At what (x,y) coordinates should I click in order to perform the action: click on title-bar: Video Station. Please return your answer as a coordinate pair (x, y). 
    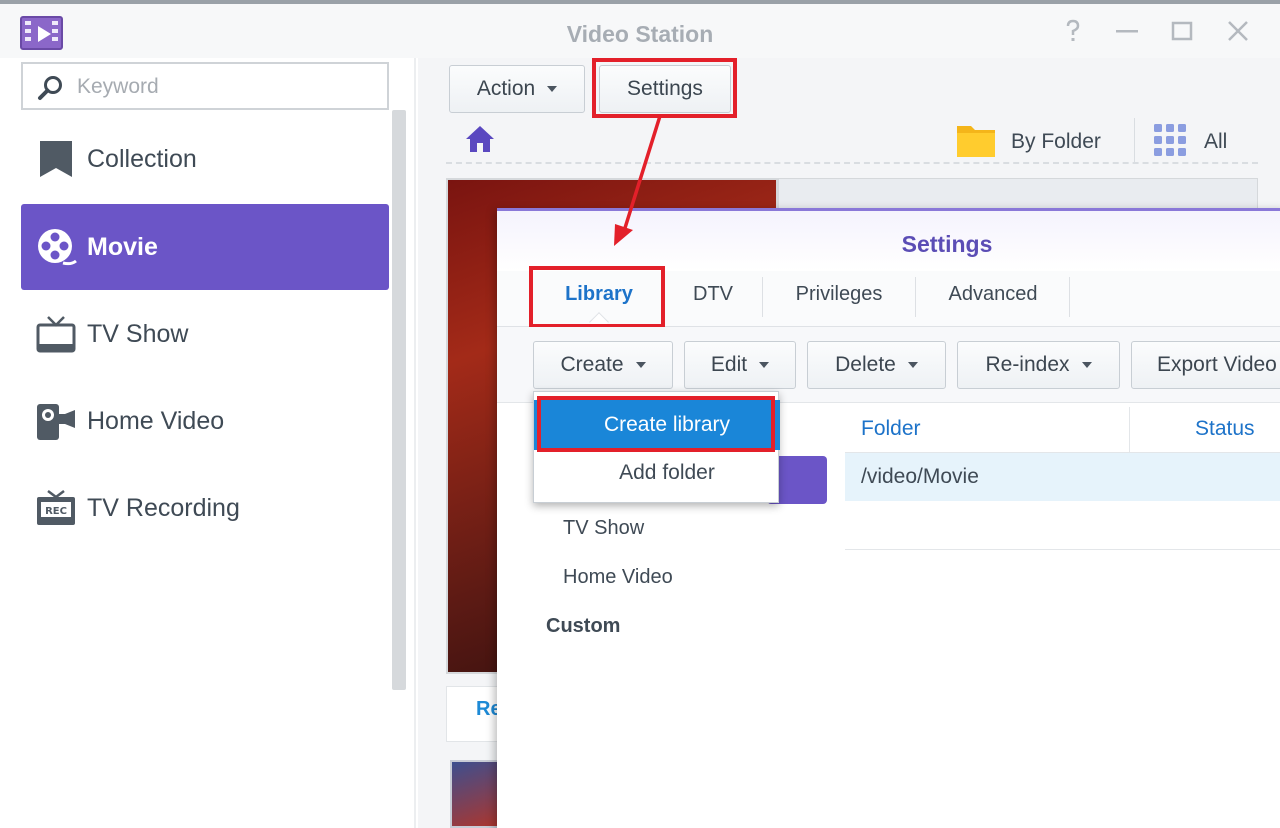
    Looking at the image, I should click on (640, 31).